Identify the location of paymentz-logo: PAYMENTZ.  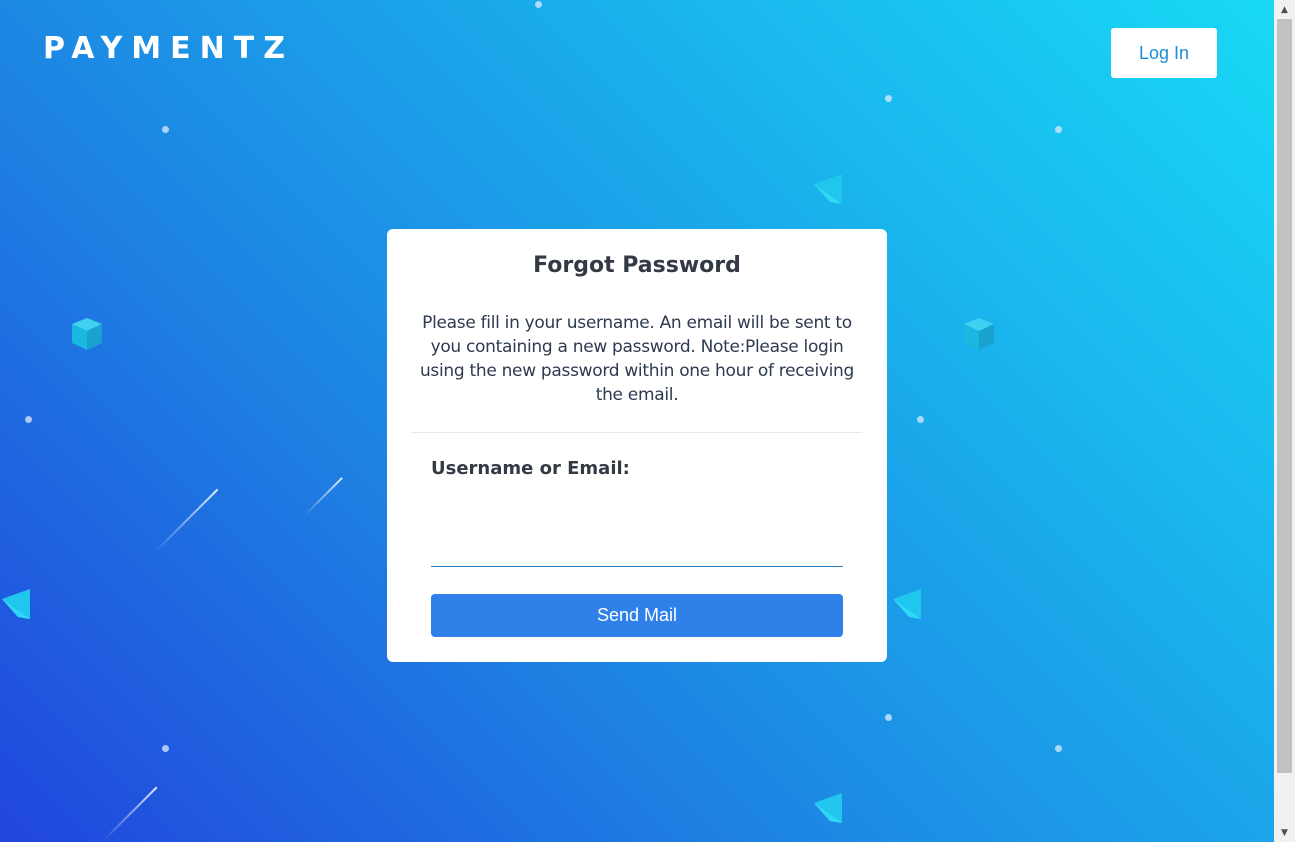
(168, 49).